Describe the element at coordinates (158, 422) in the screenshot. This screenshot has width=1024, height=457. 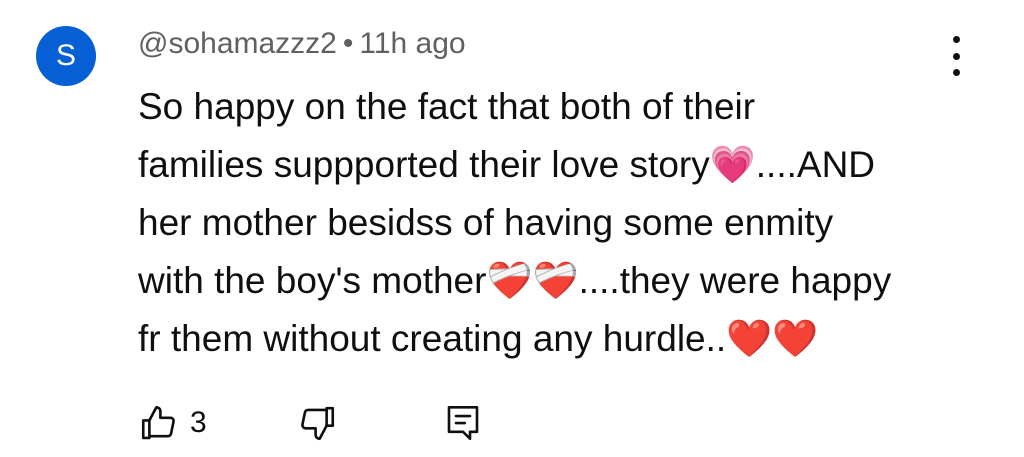
I see `thumbs-up-icon` at that location.